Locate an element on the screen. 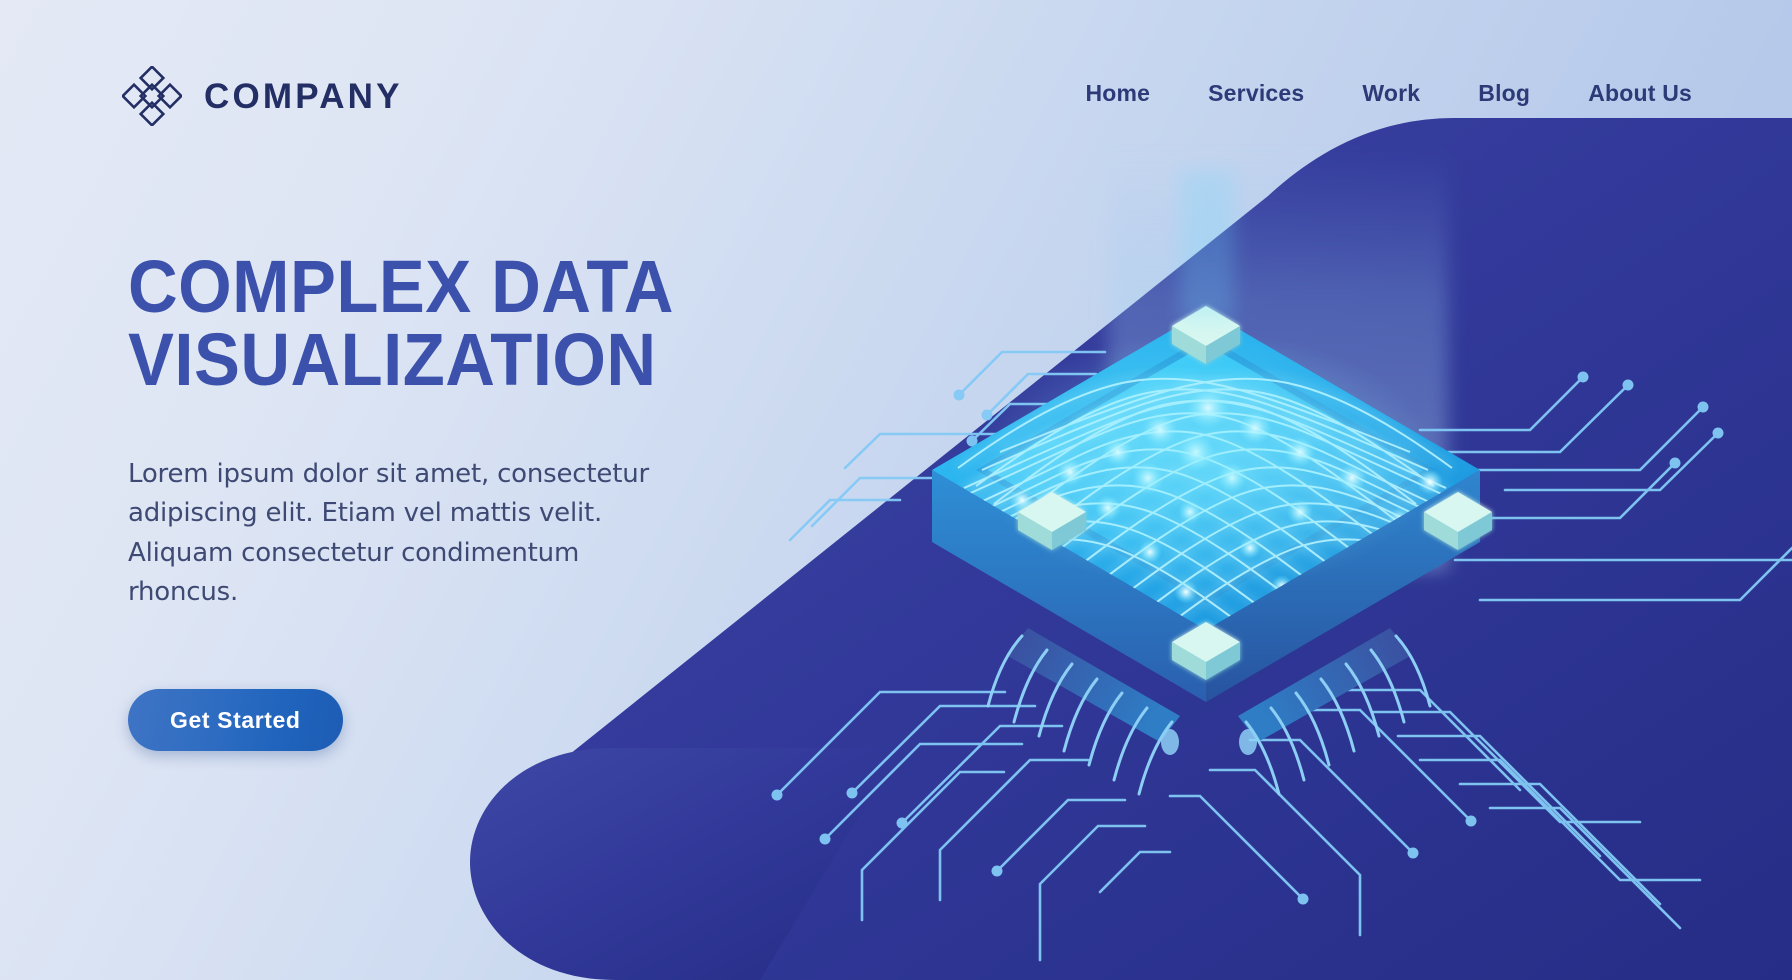 The image size is (1792, 980). brand-logo: COMPANY is located at coordinates (262, 96).